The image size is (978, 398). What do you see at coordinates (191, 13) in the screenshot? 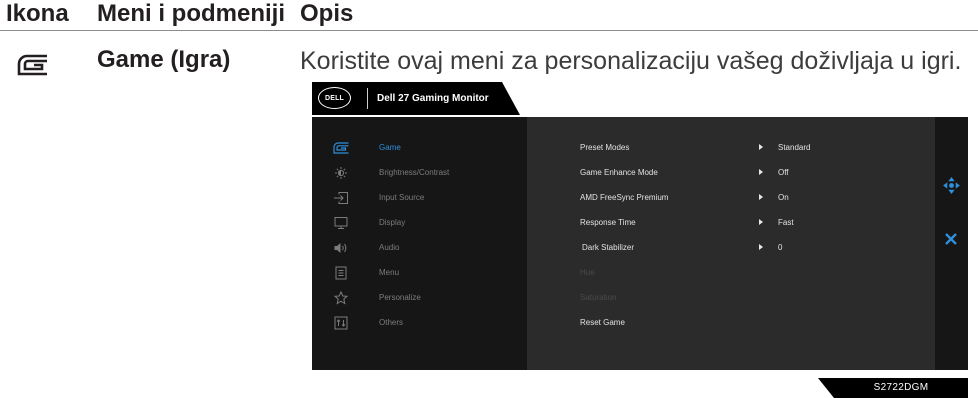
I see `header-menu-column: Meni i podmeniji` at bounding box center [191, 13].